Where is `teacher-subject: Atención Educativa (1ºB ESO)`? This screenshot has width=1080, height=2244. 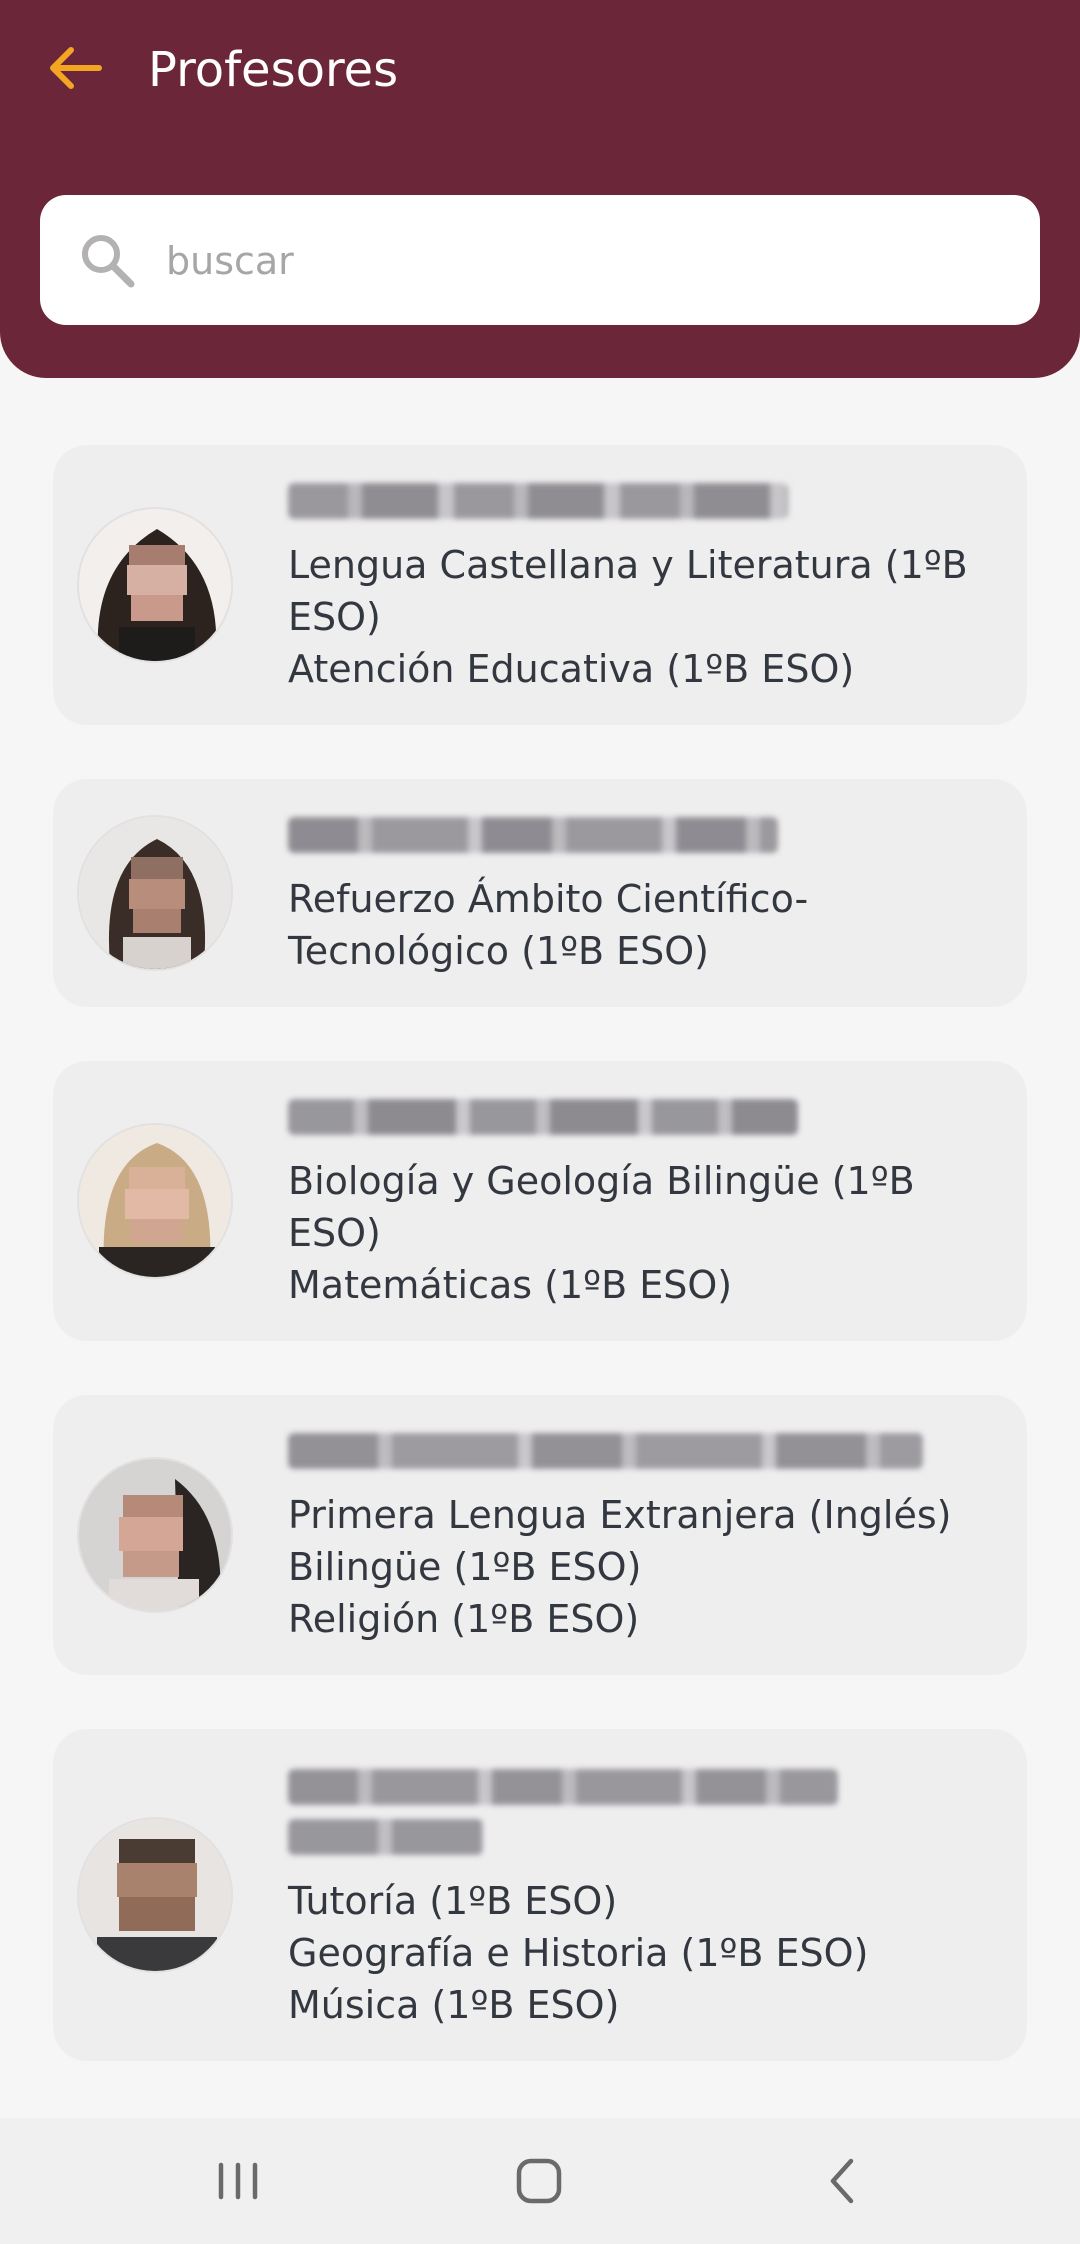
teacher-subject: Atención Educativa (1ºB ESO) is located at coordinates (571, 669).